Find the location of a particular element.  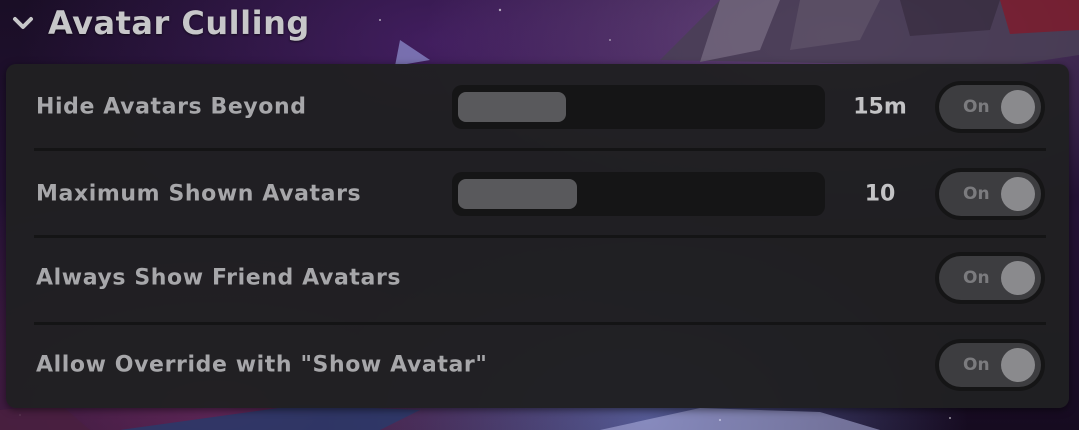

section-header: Avatar Culling is located at coordinates (160, 23).